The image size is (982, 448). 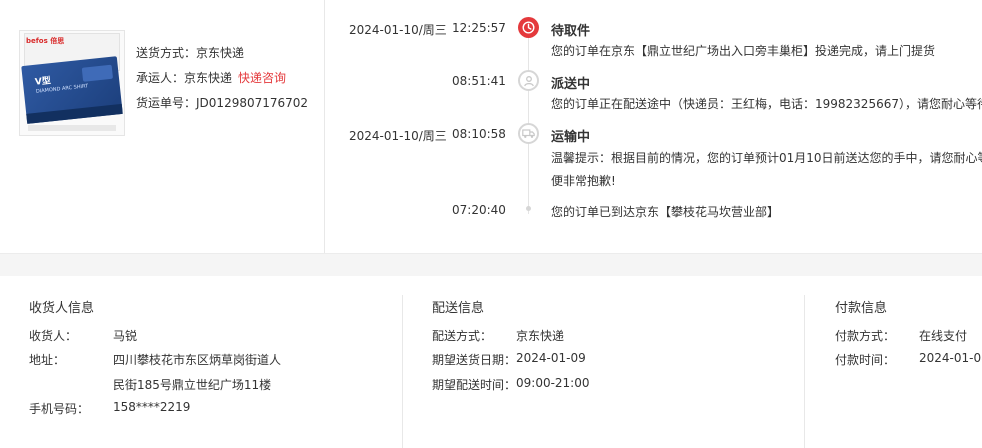 What do you see at coordinates (479, 28) in the screenshot?
I see `timeline-time: 12:25:57` at bounding box center [479, 28].